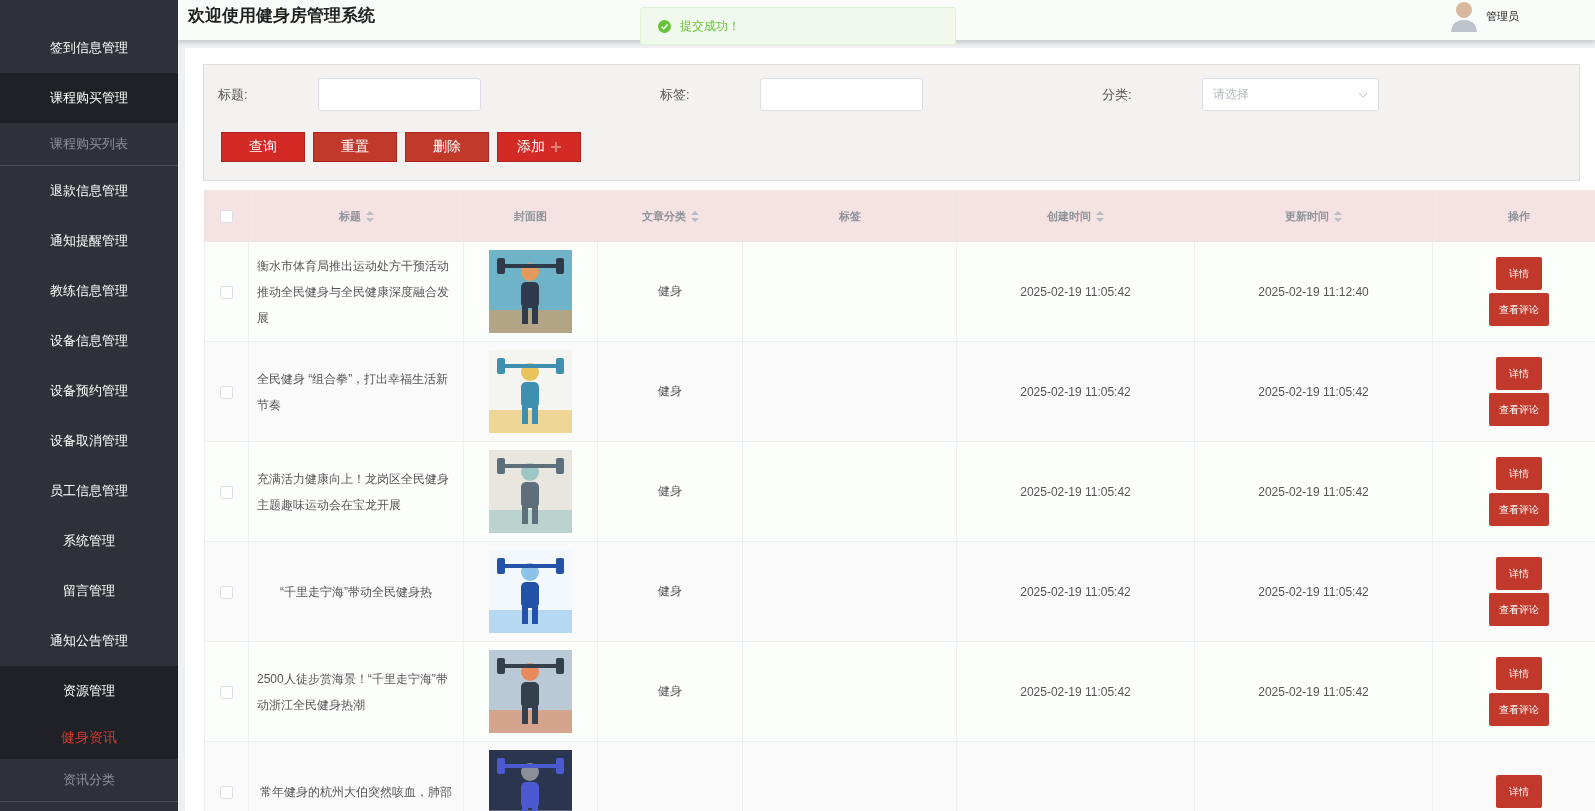 The width and height of the screenshot is (1595, 811). What do you see at coordinates (233, 94) in the screenshot?
I see `field-label: 标题:` at bounding box center [233, 94].